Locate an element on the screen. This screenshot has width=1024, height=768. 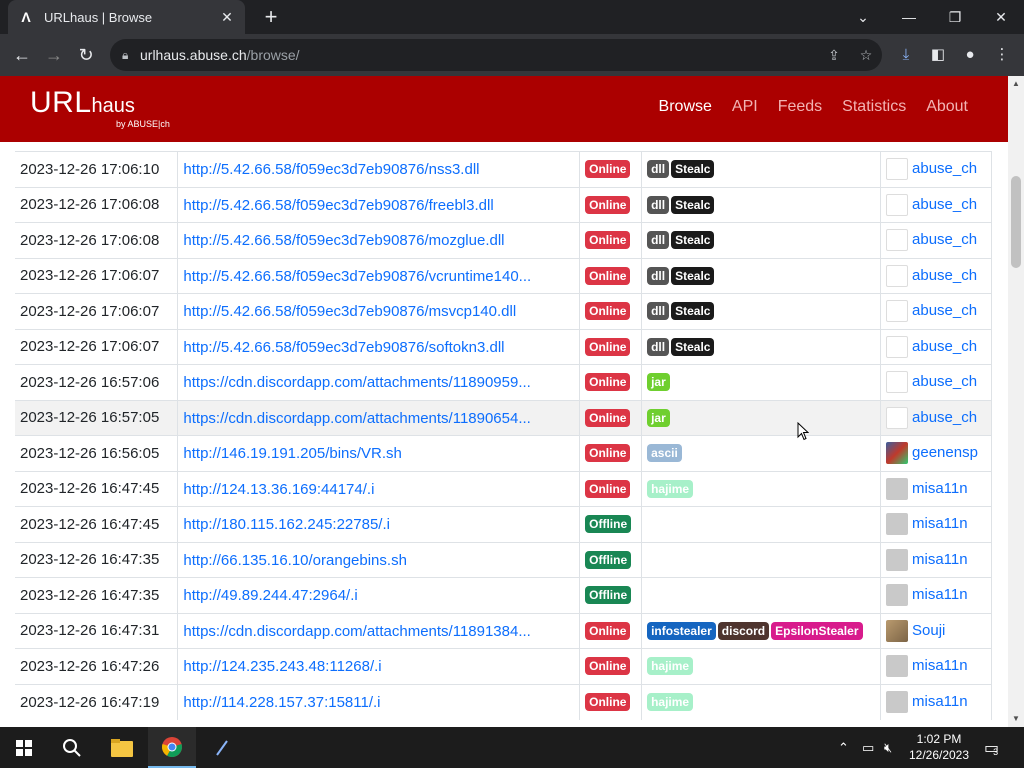
status-badge: Offline is located at coordinates (608, 524).